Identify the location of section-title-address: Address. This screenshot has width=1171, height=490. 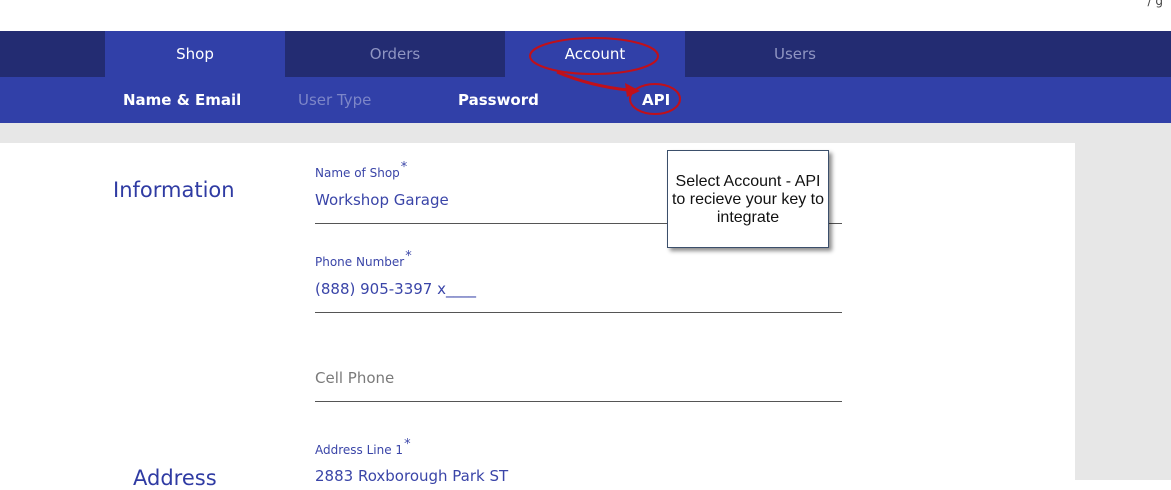
(175, 478).